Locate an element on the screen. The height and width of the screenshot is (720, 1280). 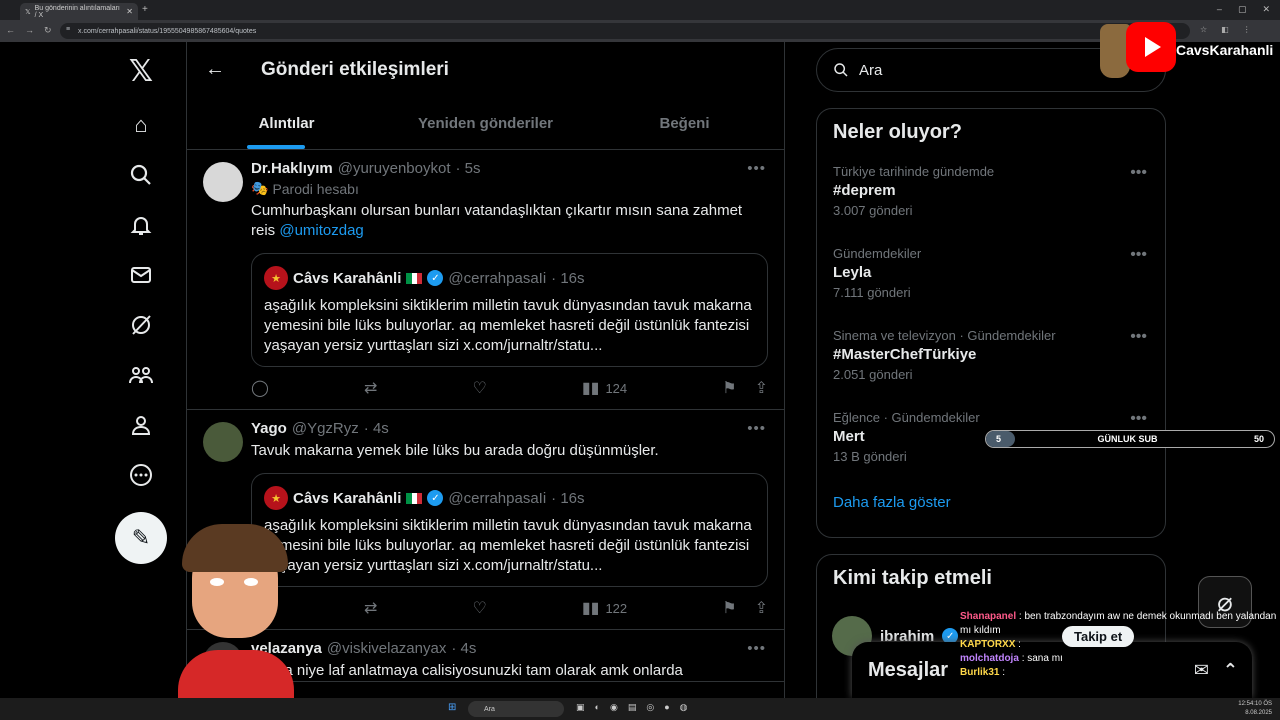
views-button: ▮▮ 122 is located at coordinates (604, 608).